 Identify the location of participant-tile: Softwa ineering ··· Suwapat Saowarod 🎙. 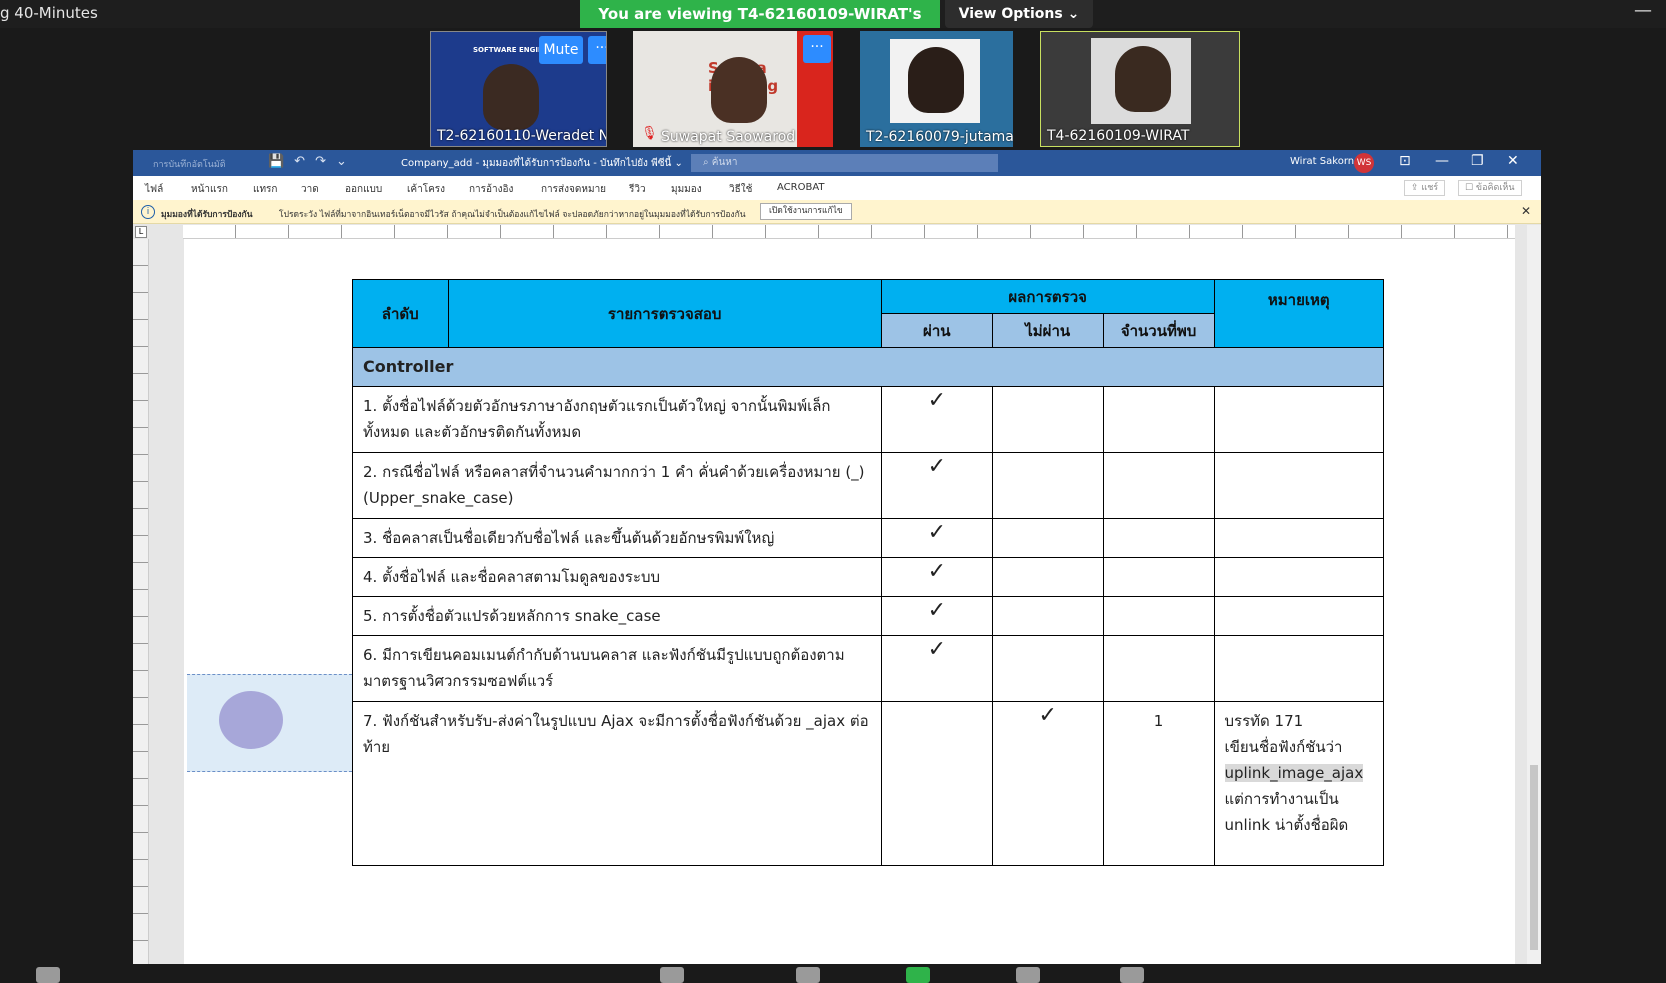
(733, 89).